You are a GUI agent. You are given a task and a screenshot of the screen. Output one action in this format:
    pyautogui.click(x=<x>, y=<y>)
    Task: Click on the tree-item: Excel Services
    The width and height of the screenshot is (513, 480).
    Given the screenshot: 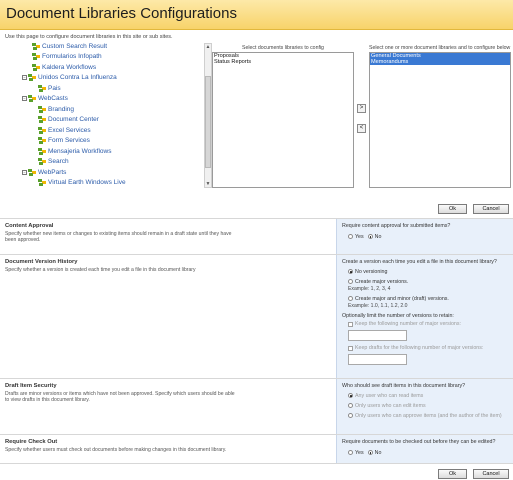 What is the action you would take?
    pyautogui.click(x=64, y=130)
    